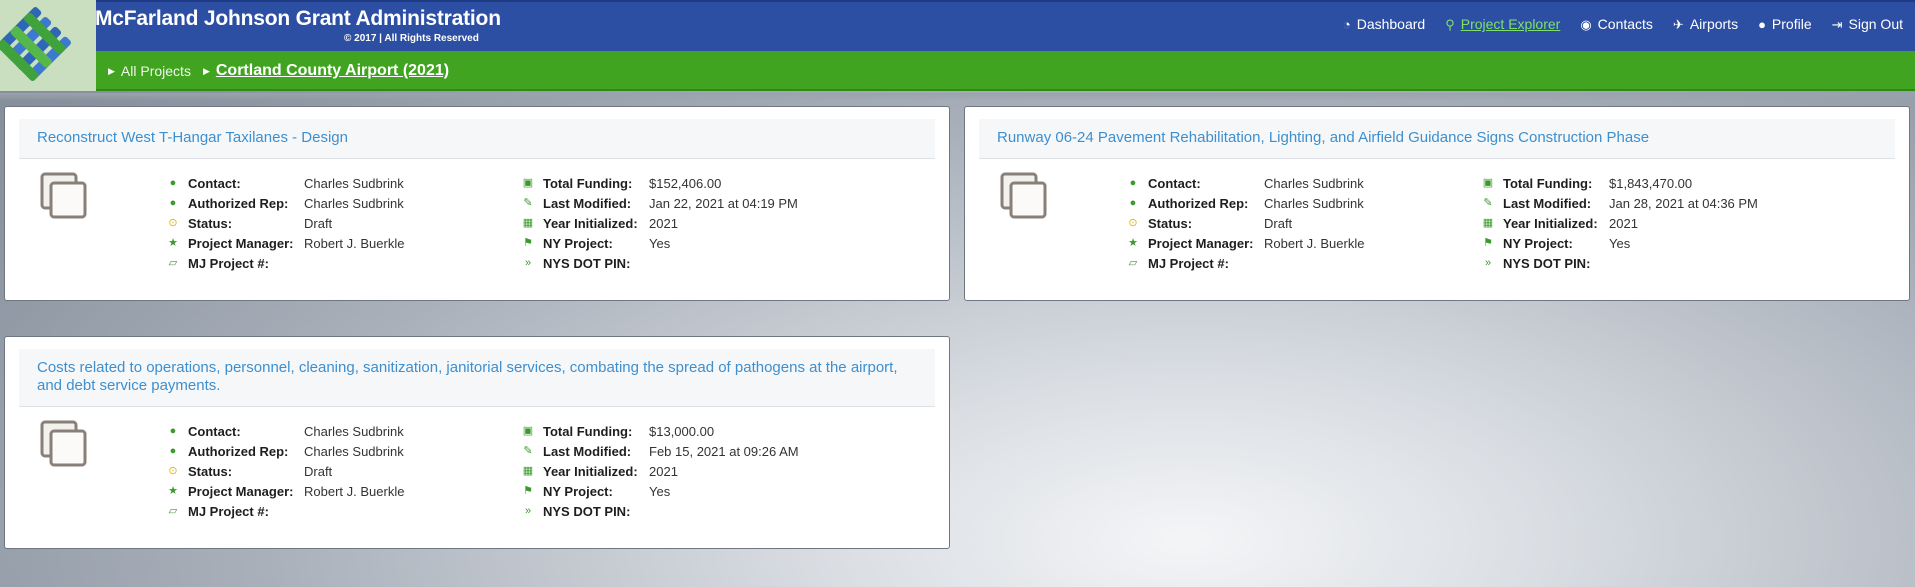 Image resolution: width=1915 pixels, height=587 pixels. I want to click on nav-dashboard: ◔ Dashboard, so click(1384, 24).